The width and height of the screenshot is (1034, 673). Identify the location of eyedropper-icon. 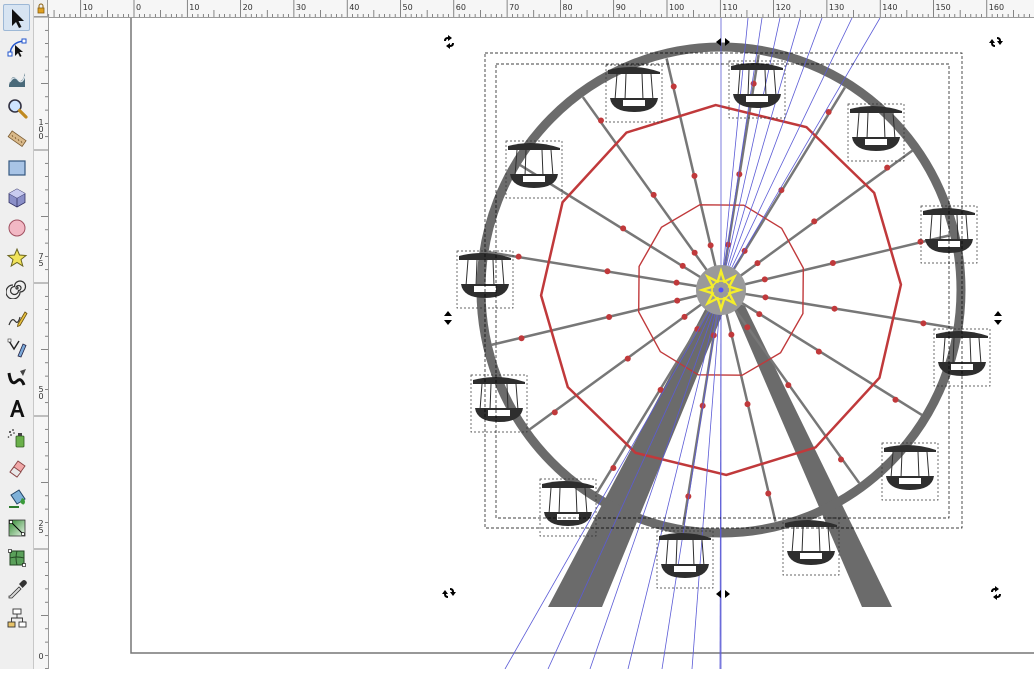
(17, 588).